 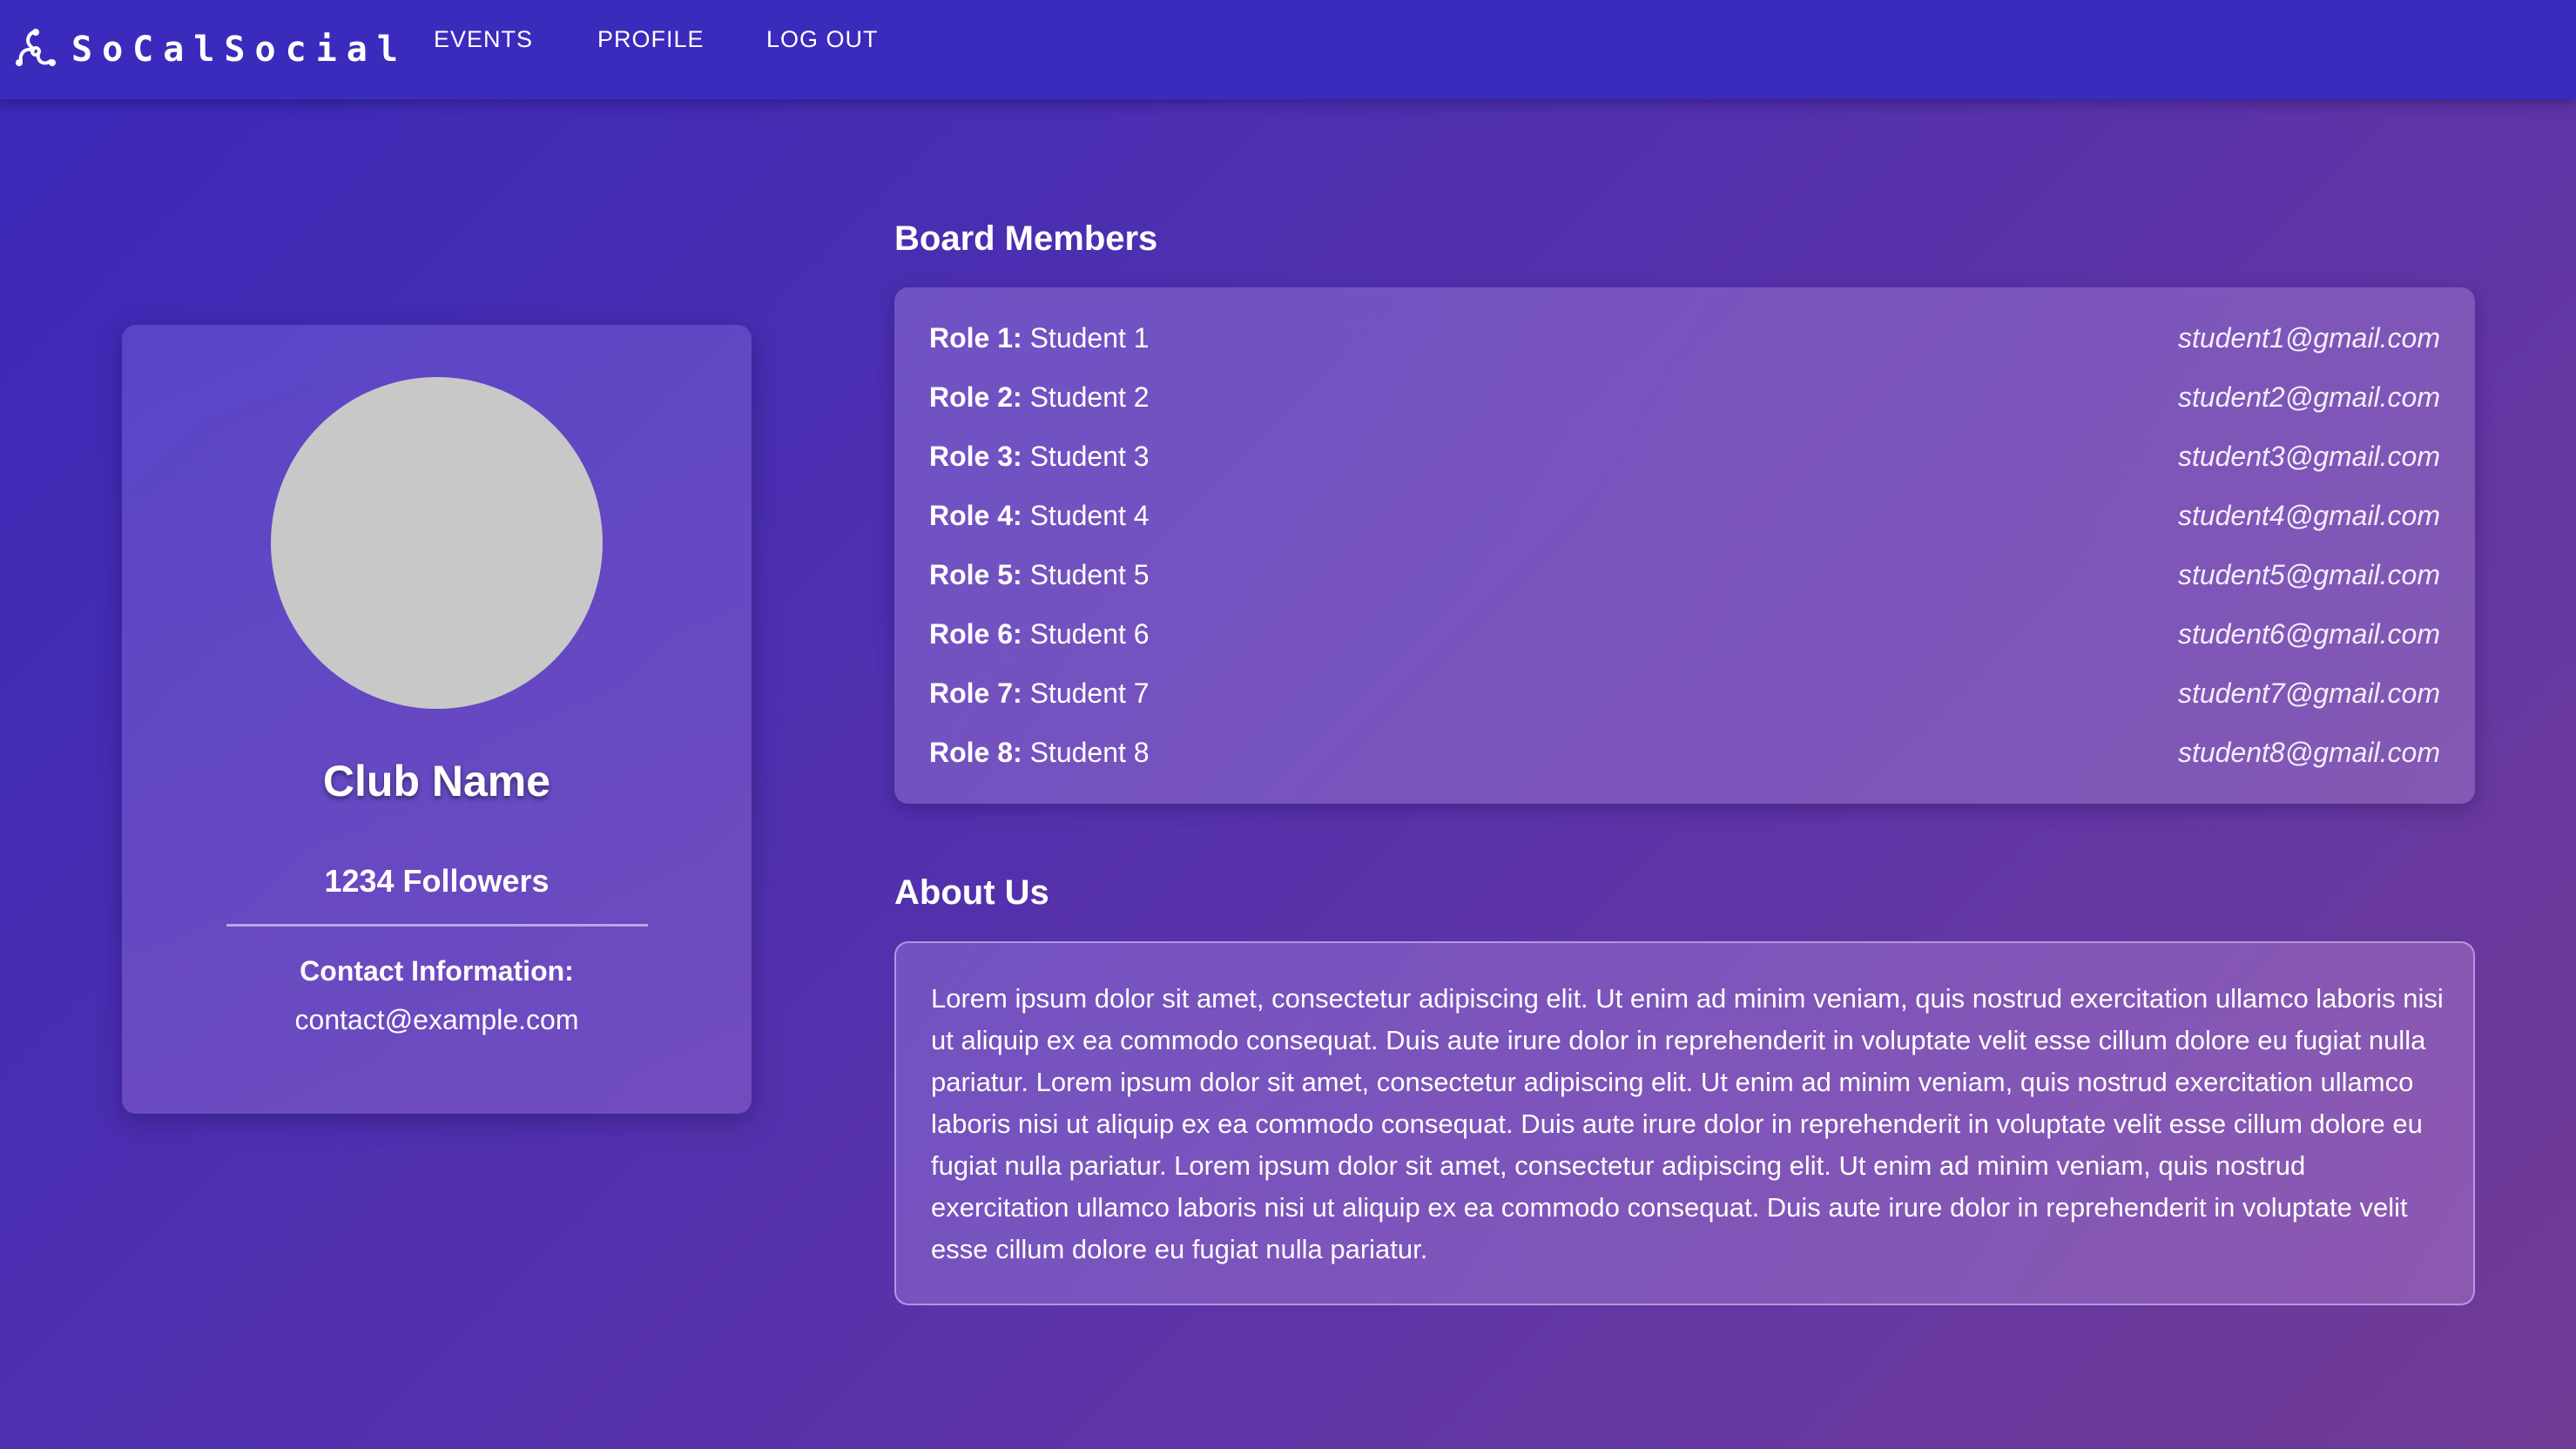 What do you see at coordinates (2308, 397) in the screenshot?
I see `member-email: student2@gmail.com` at bounding box center [2308, 397].